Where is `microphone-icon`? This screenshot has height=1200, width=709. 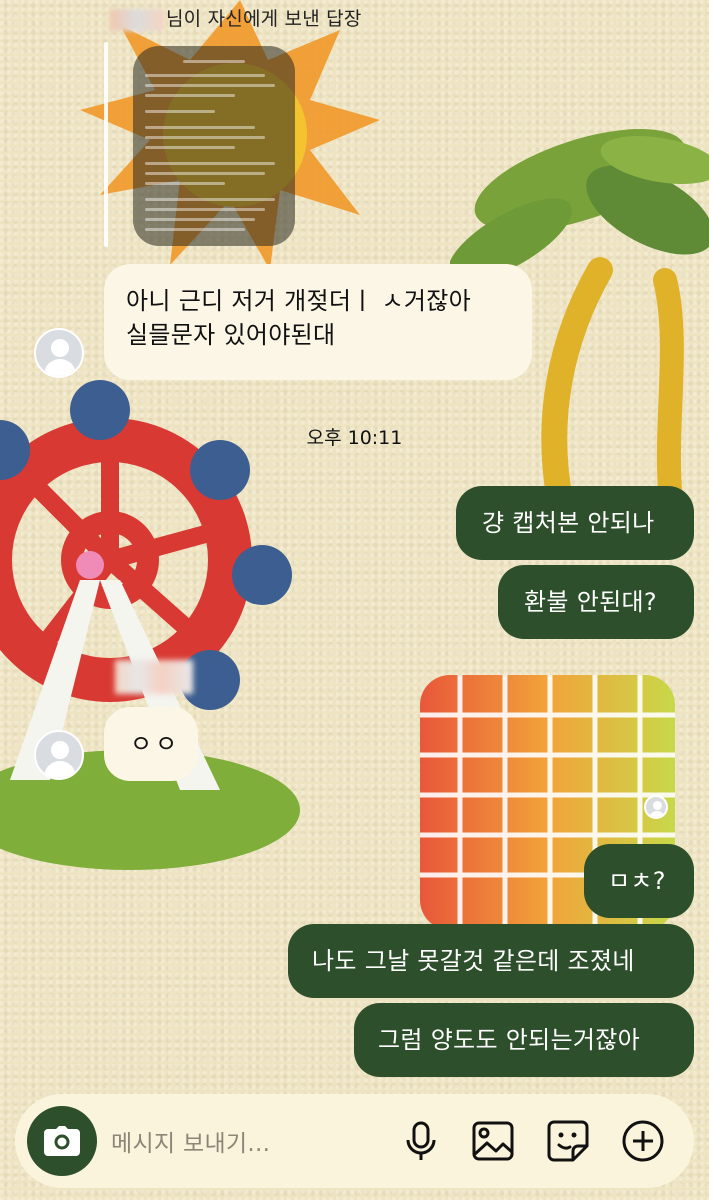
microphone-icon is located at coordinates (421, 1141).